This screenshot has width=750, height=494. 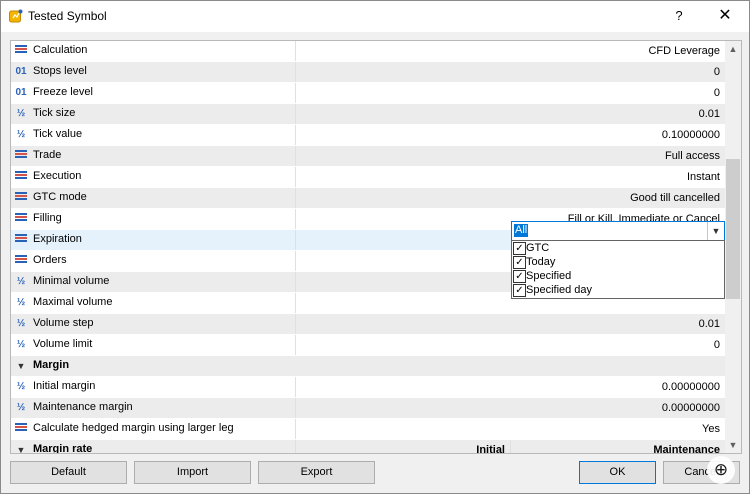 What do you see at coordinates (58, 134) in the screenshot?
I see `property-label: Tick value` at bounding box center [58, 134].